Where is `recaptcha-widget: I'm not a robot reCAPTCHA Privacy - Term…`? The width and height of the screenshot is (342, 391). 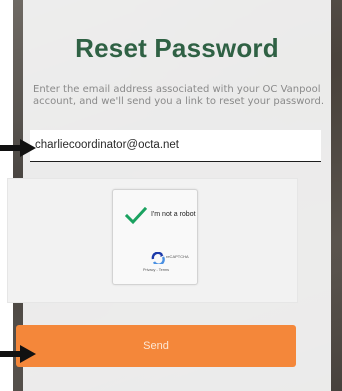 recaptcha-widget: I'm not a robot reCAPTCHA Privacy - Term… is located at coordinates (155, 237).